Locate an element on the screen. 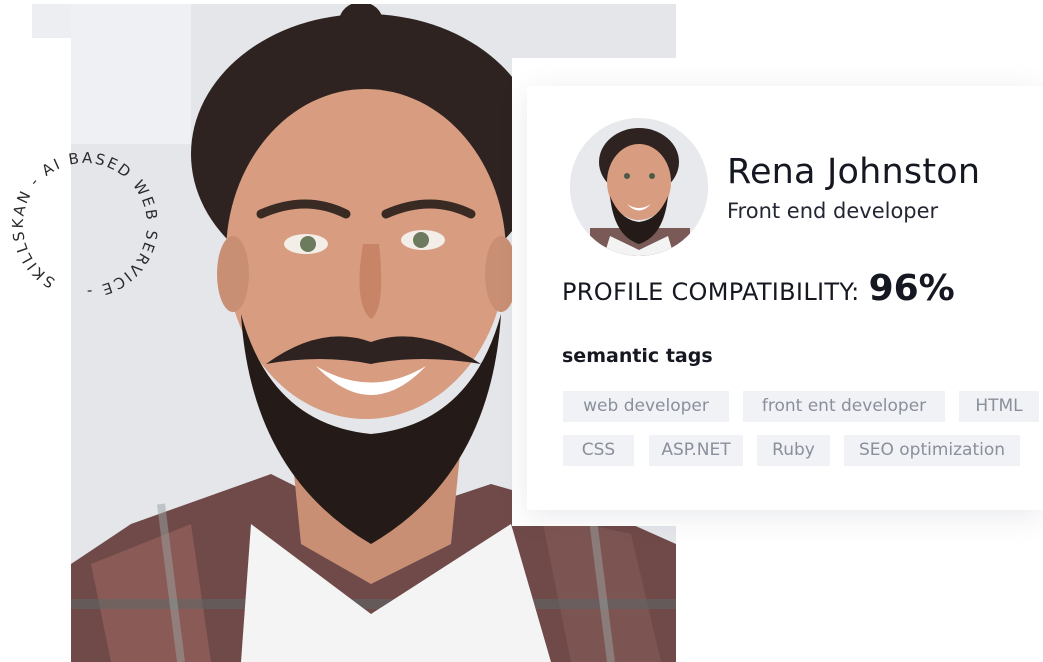  profile-compatibility: PROFILE COMPATIBILITY: 96% is located at coordinates (758, 288).